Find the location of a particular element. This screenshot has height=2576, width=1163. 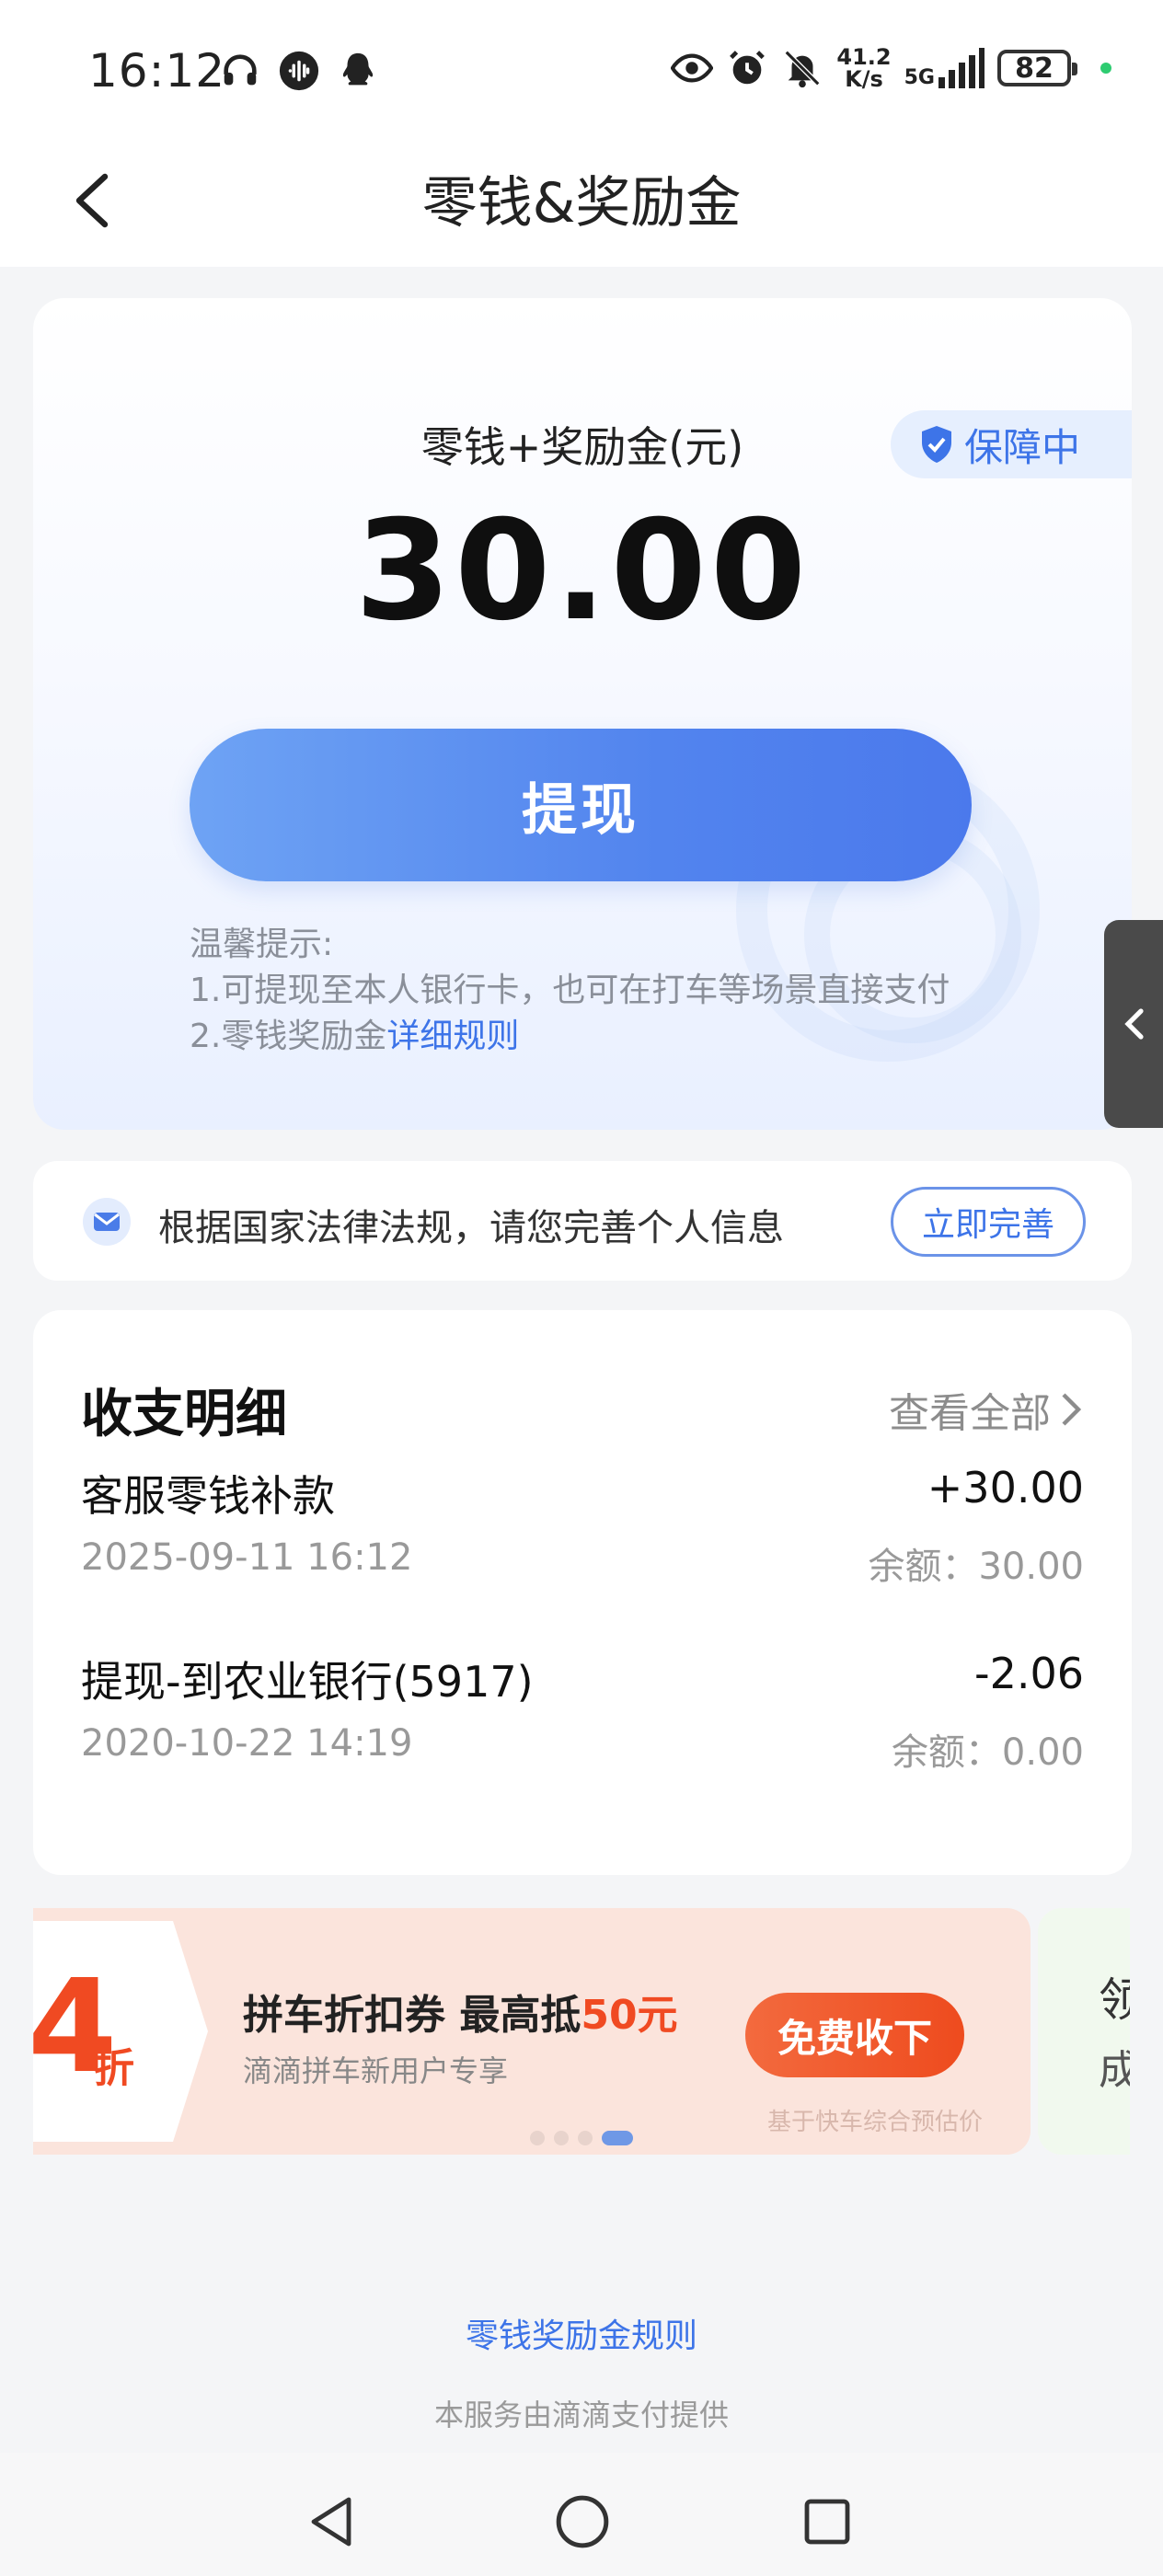

promo-title: 拼车折扣券 最高抵50元 is located at coordinates (461, 2011).